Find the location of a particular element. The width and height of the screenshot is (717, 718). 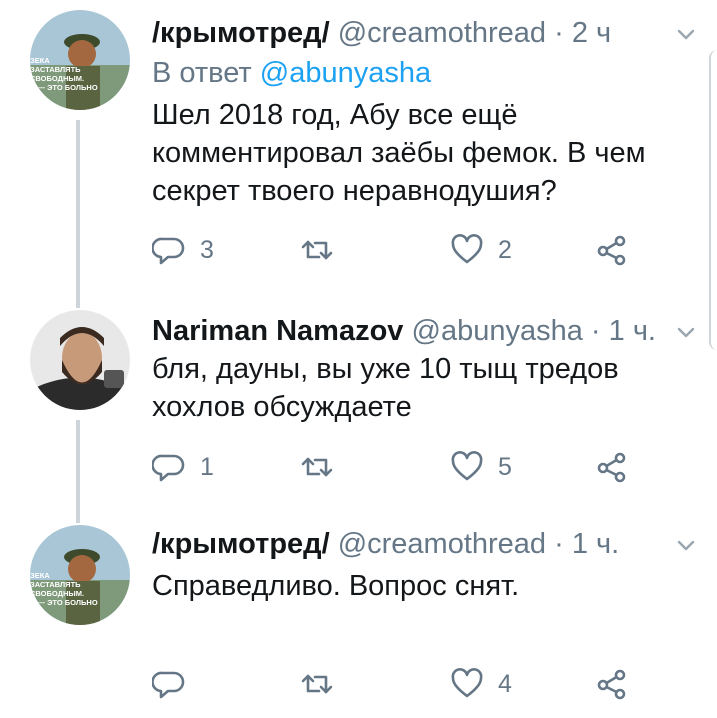

tweet-header: /крымотред/ @creamothread · 2 ч is located at coordinates (381, 33).